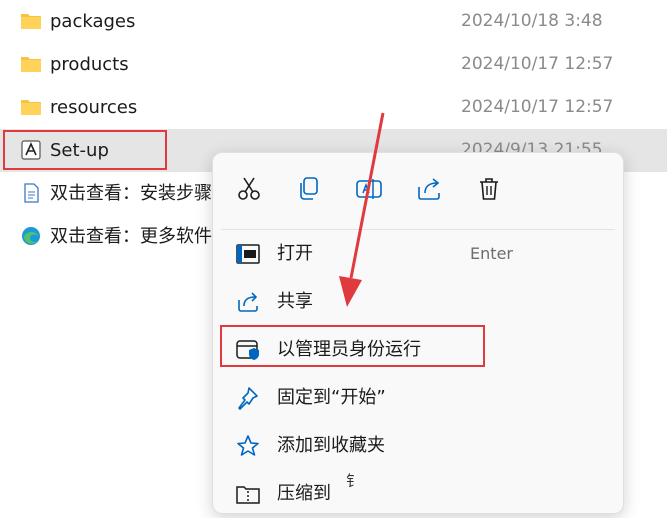 This screenshot has width=667, height=518. I want to click on red-arrow-annotation, so click(362, 209).